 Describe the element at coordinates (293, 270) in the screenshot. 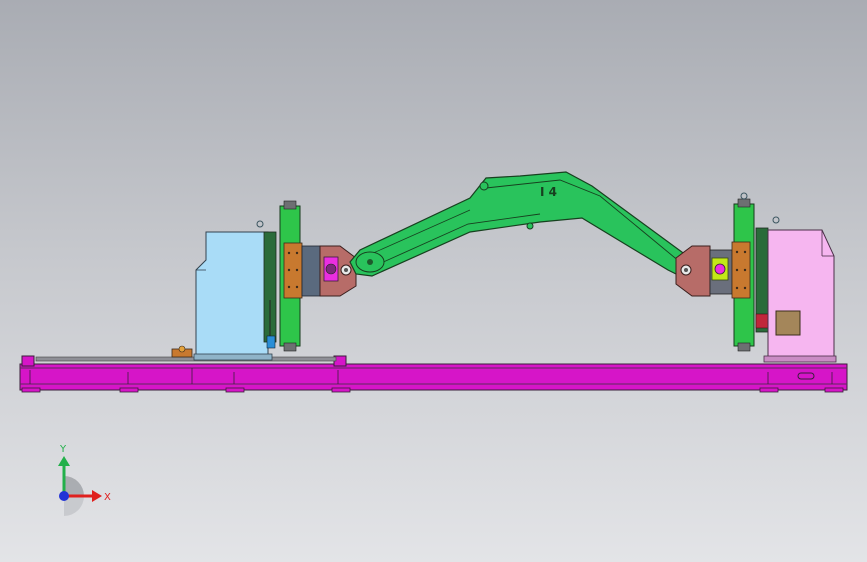

I see `left-pad` at that location.